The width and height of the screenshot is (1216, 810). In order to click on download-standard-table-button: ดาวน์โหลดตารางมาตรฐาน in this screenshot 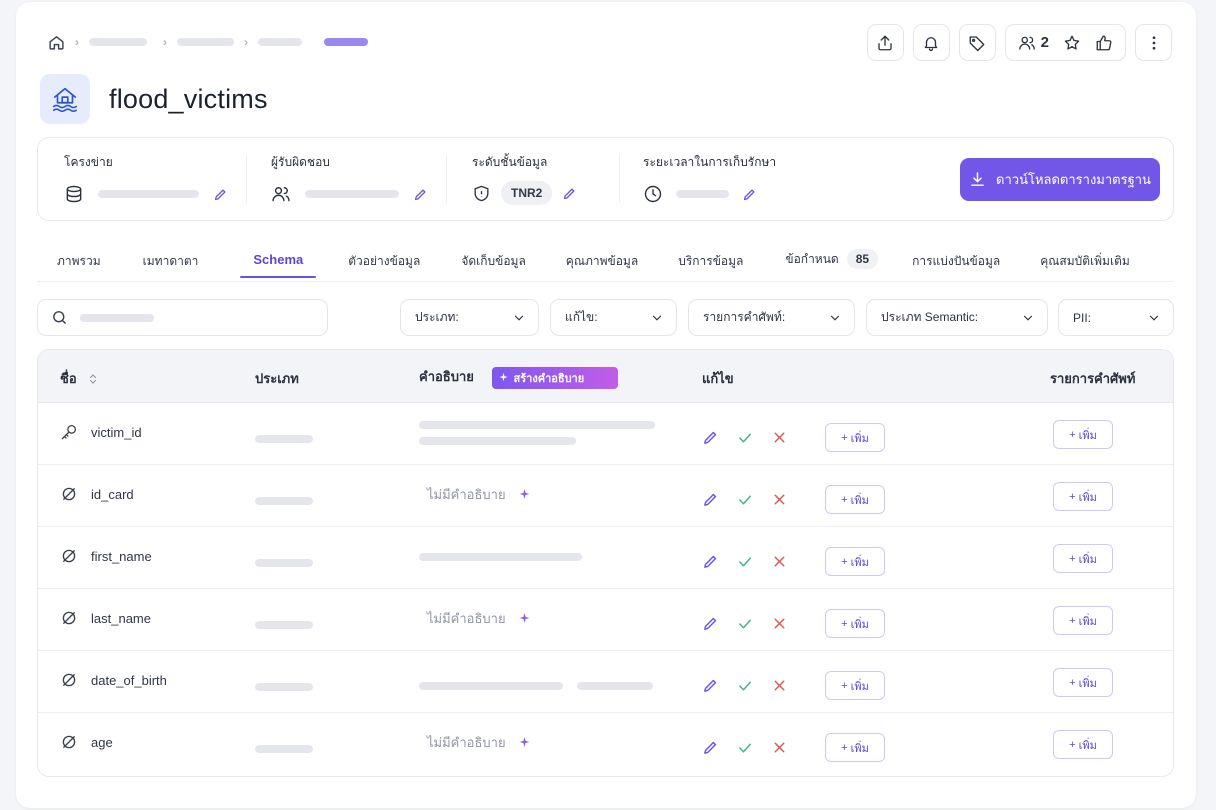, I will do `click(1060, 179)`.